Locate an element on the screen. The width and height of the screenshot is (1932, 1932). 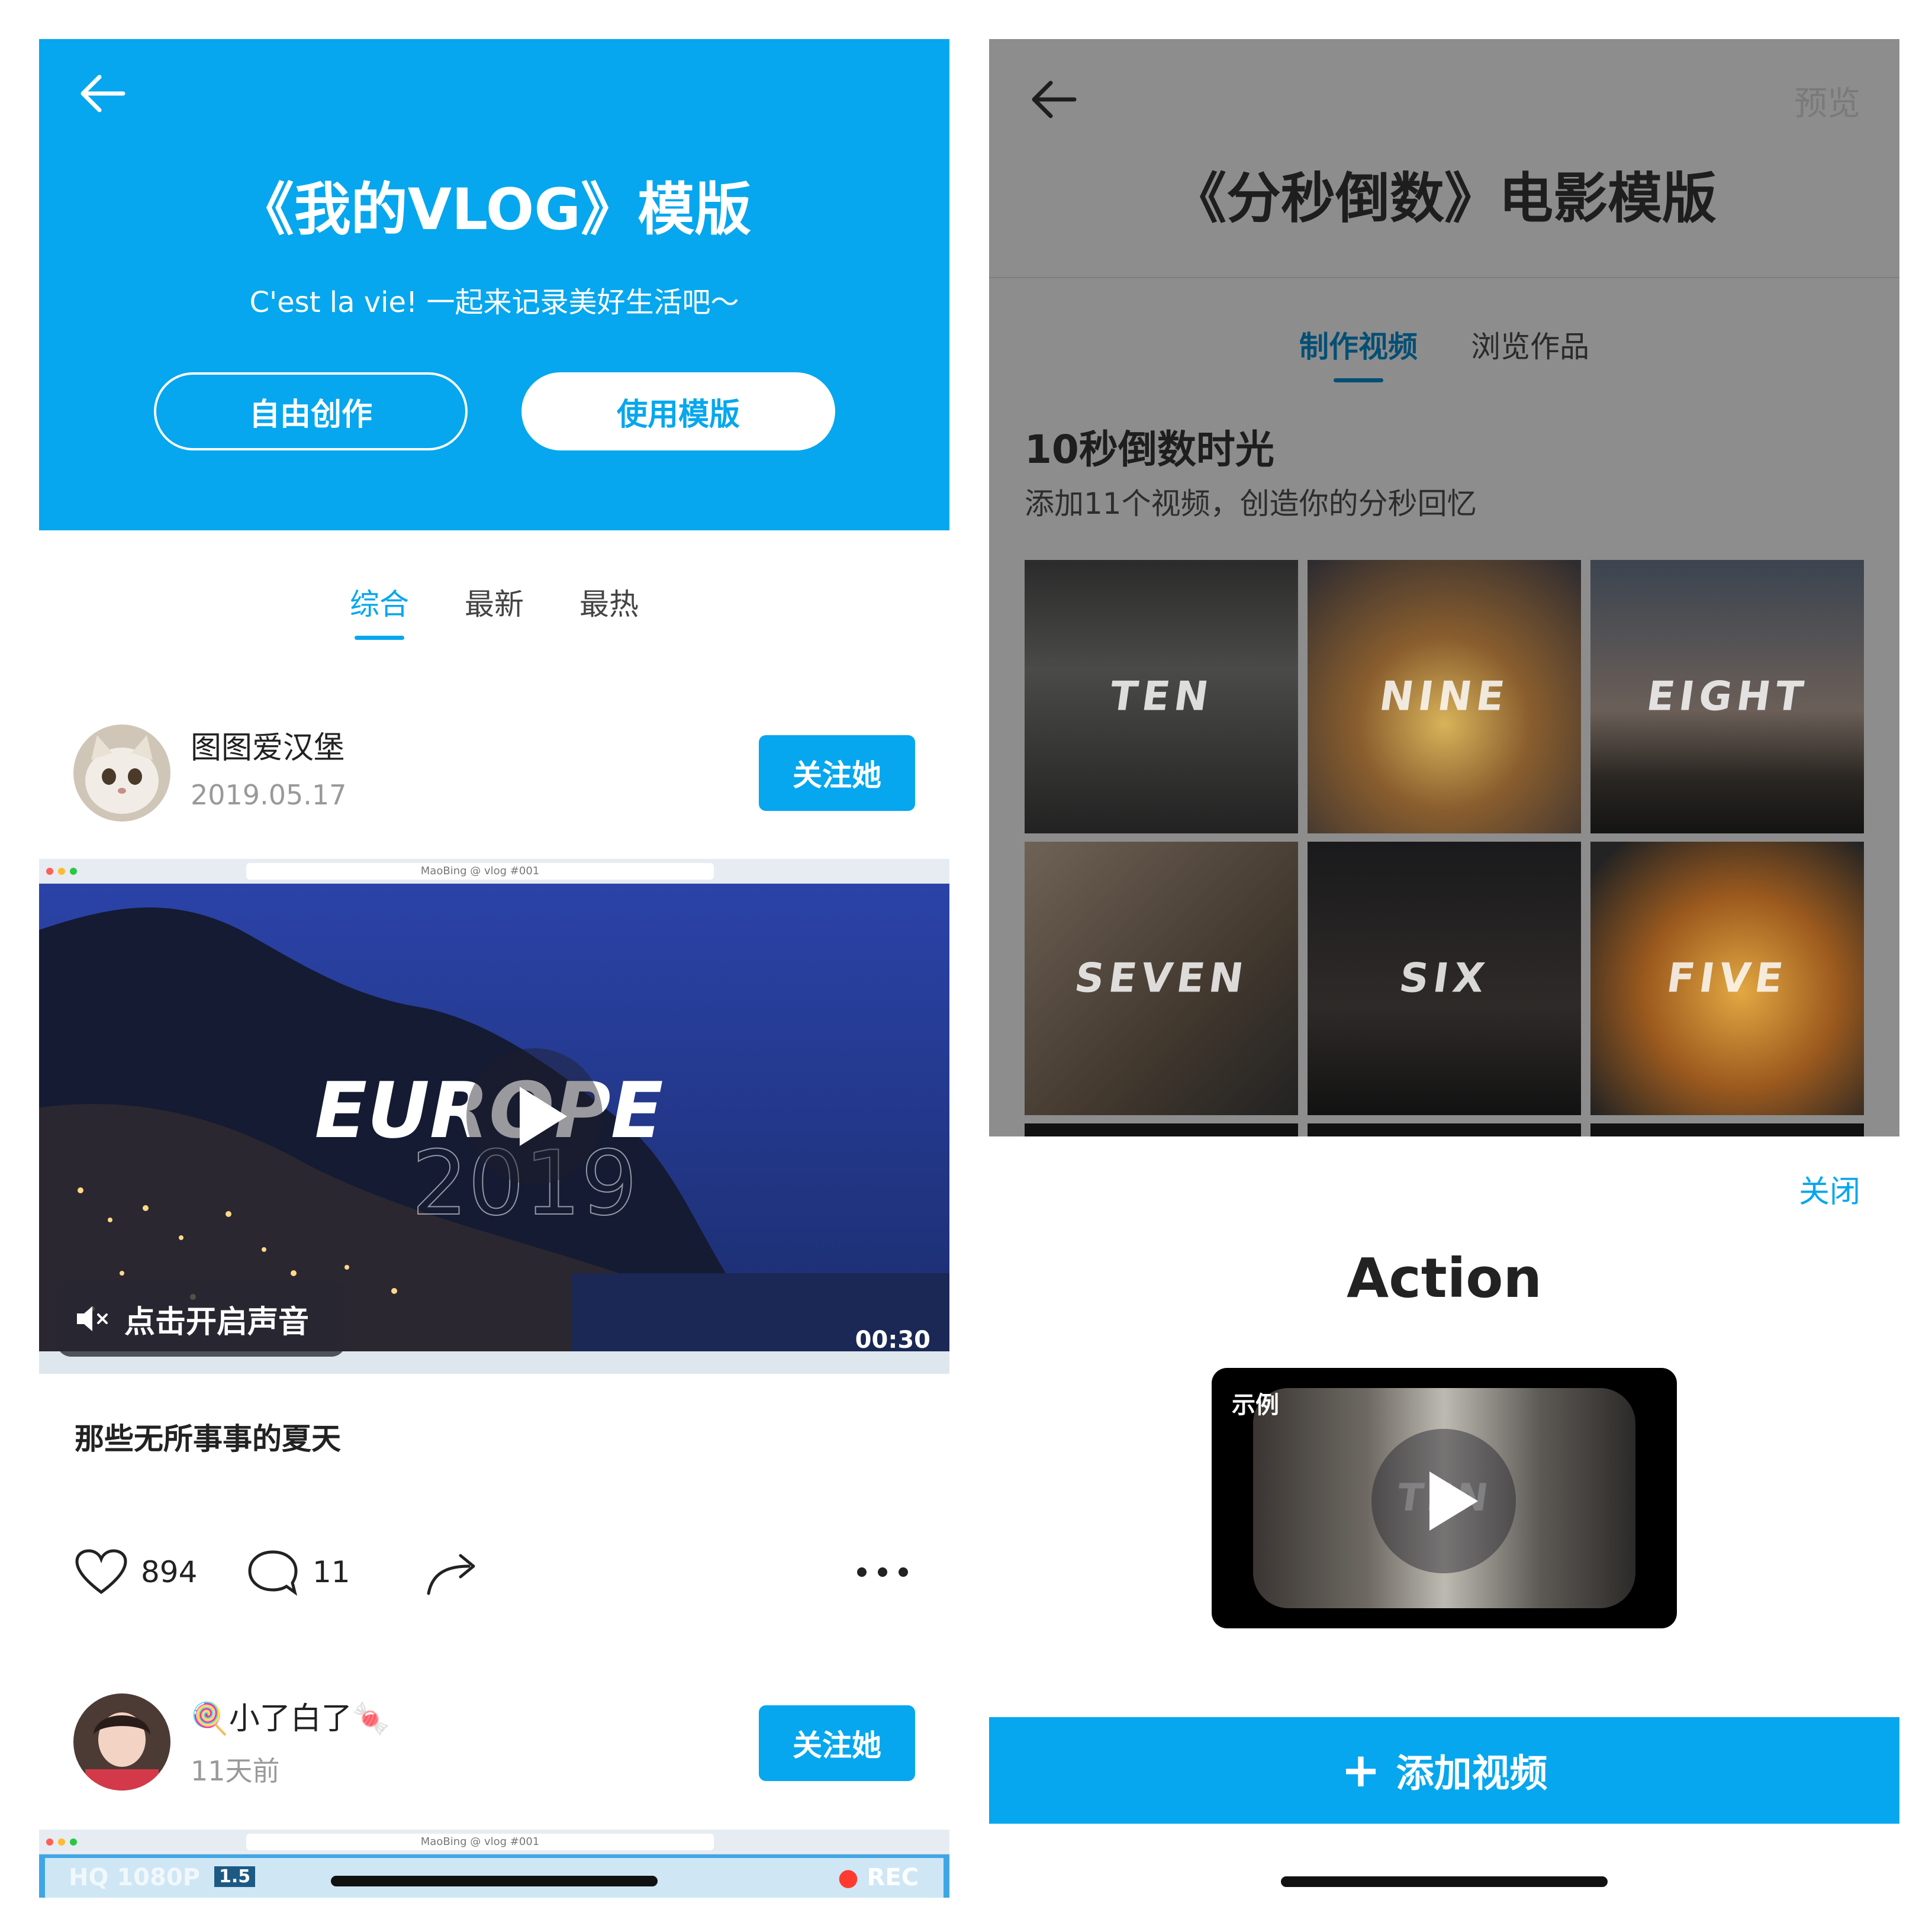
comment-count: 11 is located at coordinates (331, 1572).